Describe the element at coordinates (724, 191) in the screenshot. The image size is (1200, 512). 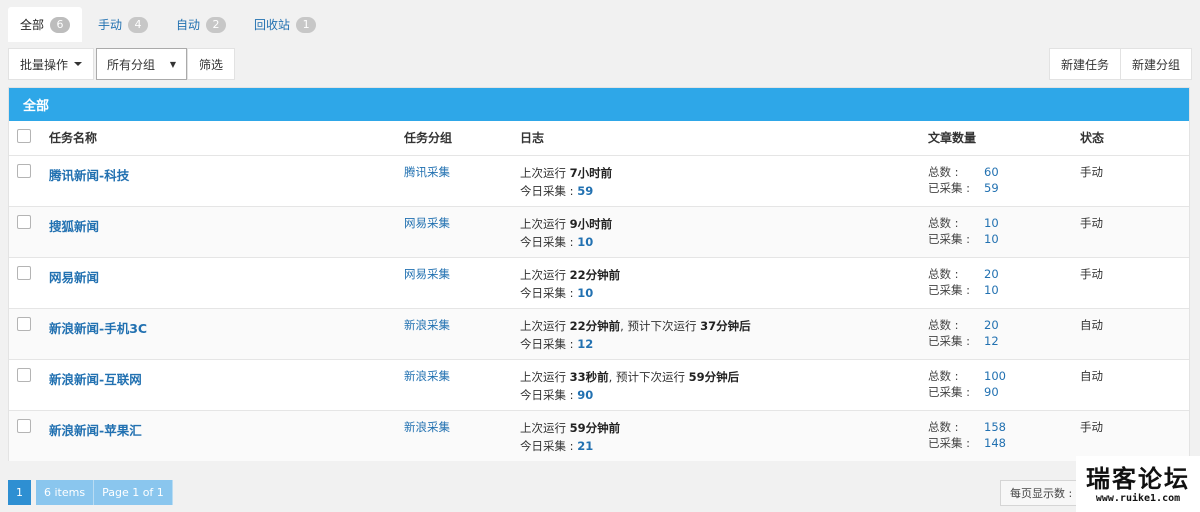
I see `today-line: 今日采集 : 59` at that location.